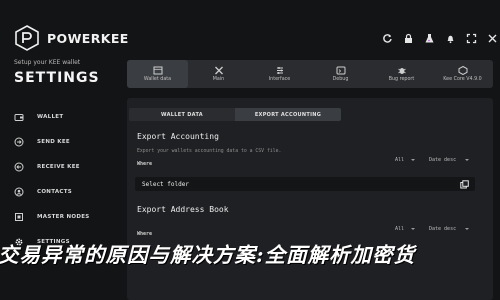 This screenshot has width=500, height=300. Describe the element at coordinates (341, 70) in the screenshot. I see `debug-icon` at that location.